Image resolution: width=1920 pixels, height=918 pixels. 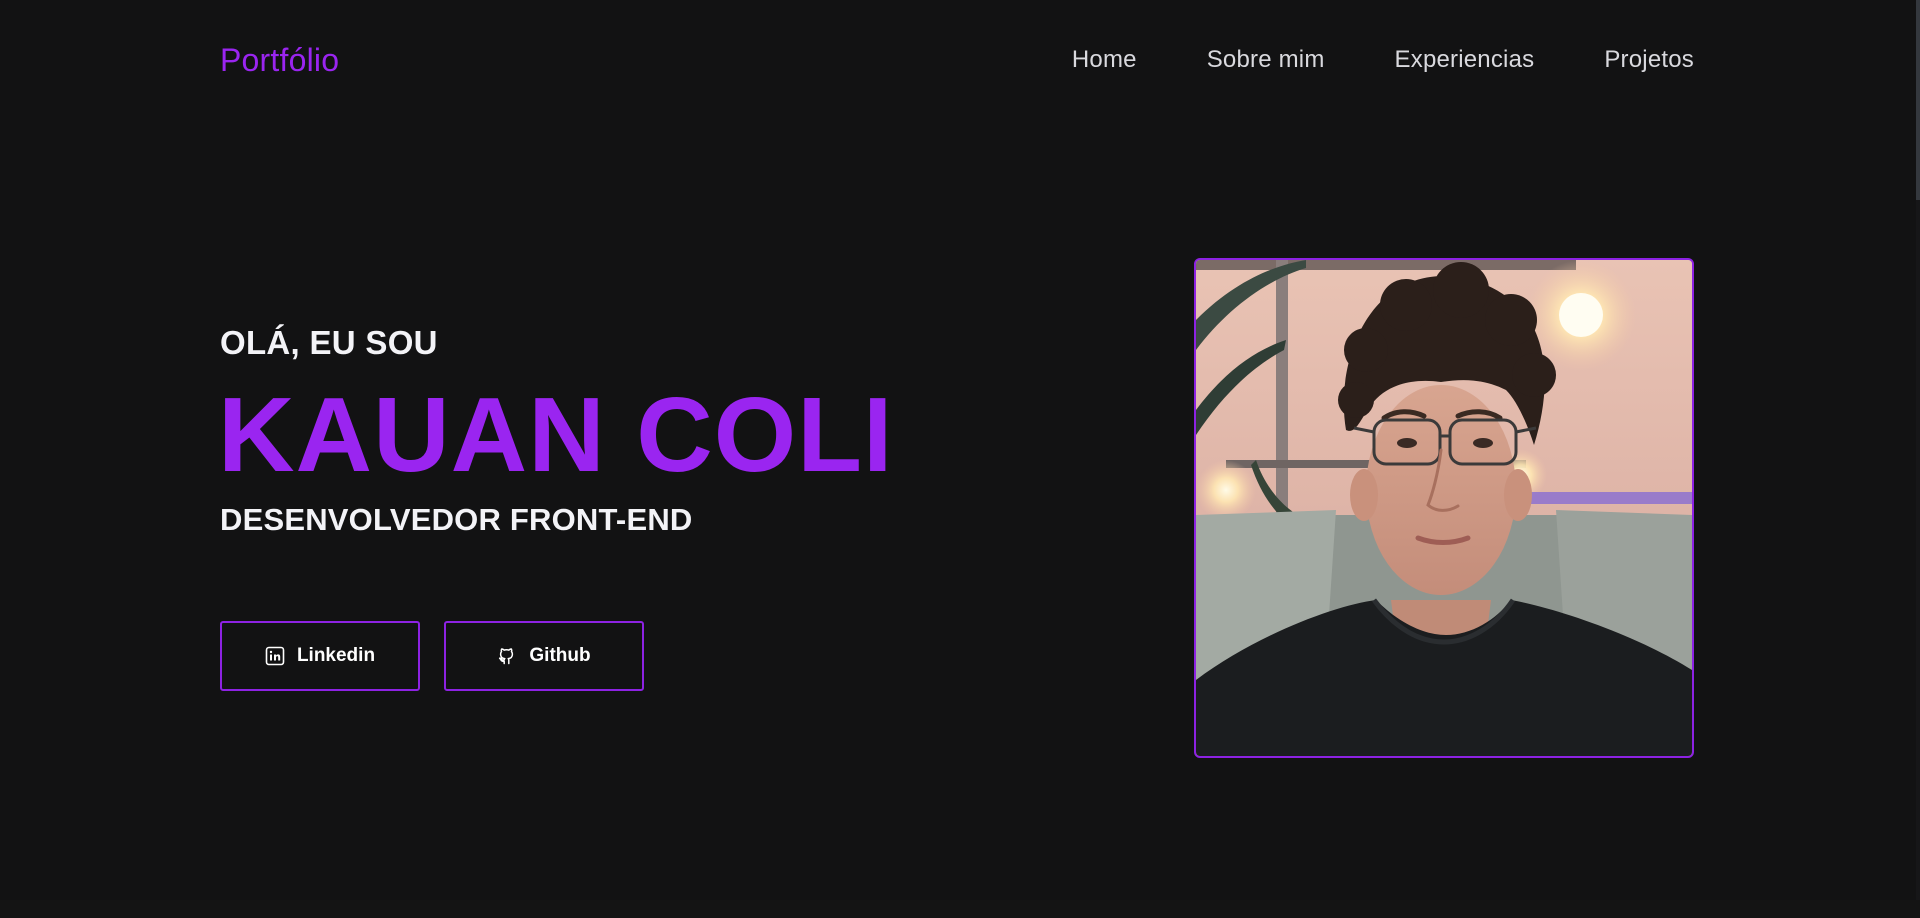 What do you see at coordinates (1465, 60) in the screenshot?
I see `nav-link-experiencias: Experiencias` at bounding box center [1465, 60].